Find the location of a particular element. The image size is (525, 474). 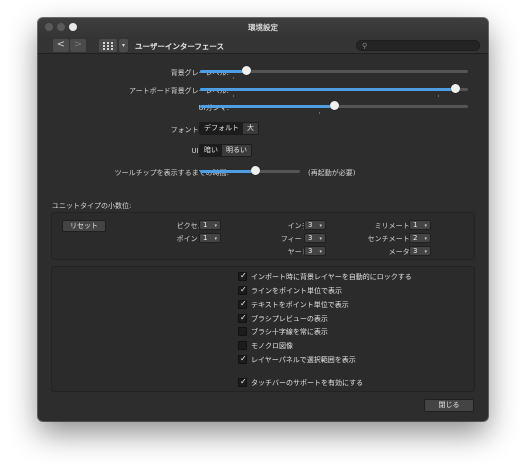

unit-select-meter: 3 ▾ is located at coordinates (420, 251).